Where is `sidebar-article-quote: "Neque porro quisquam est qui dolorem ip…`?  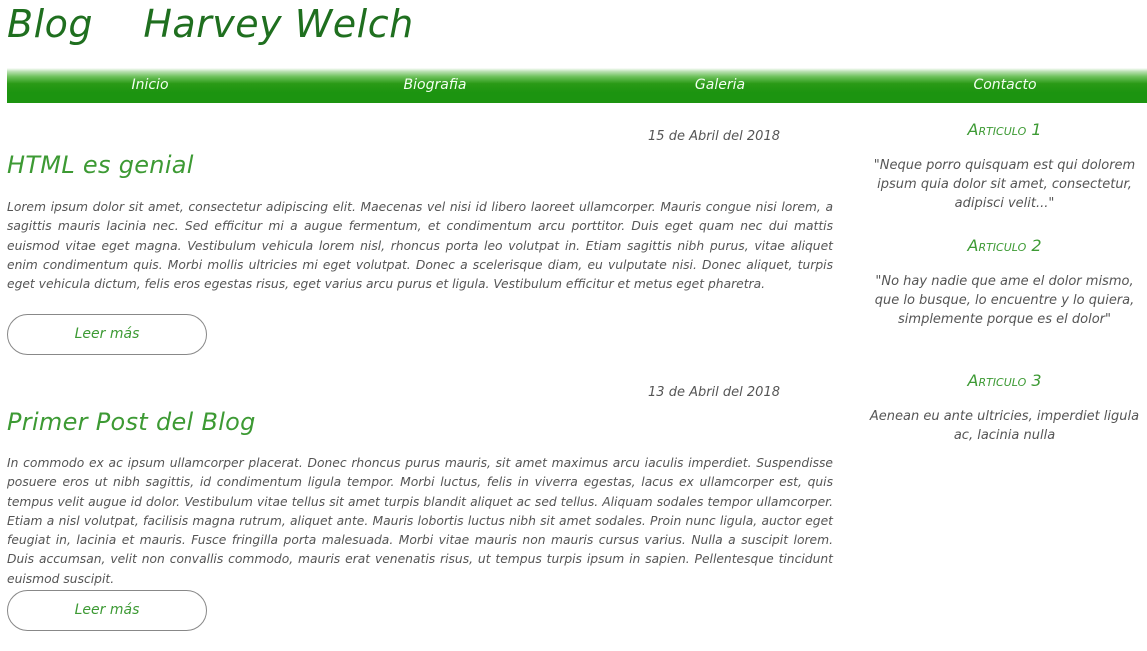
sidebar-article-quote: "Neque porro quisquam est qui dolorem ip… is located at coordinates (1004, 184).